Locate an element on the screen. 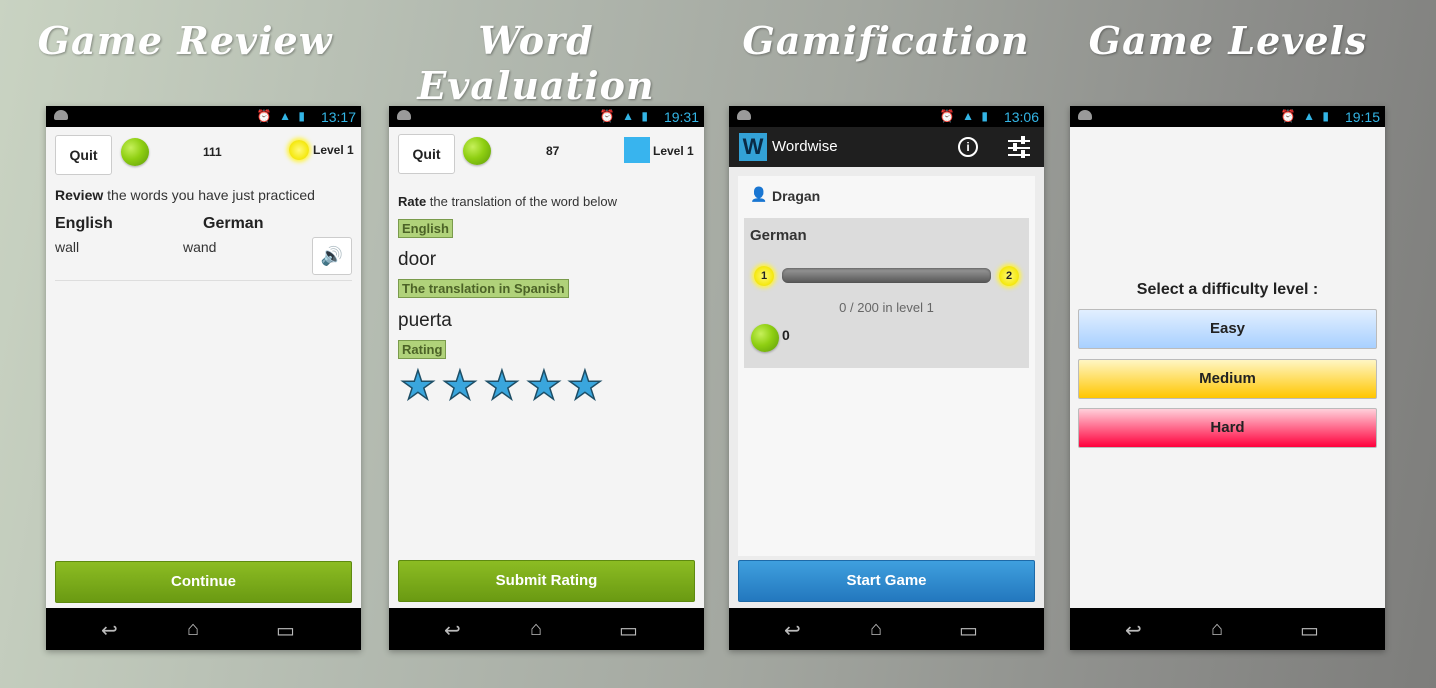  status-time: 19:15 is located at coordinates (1362, 117).